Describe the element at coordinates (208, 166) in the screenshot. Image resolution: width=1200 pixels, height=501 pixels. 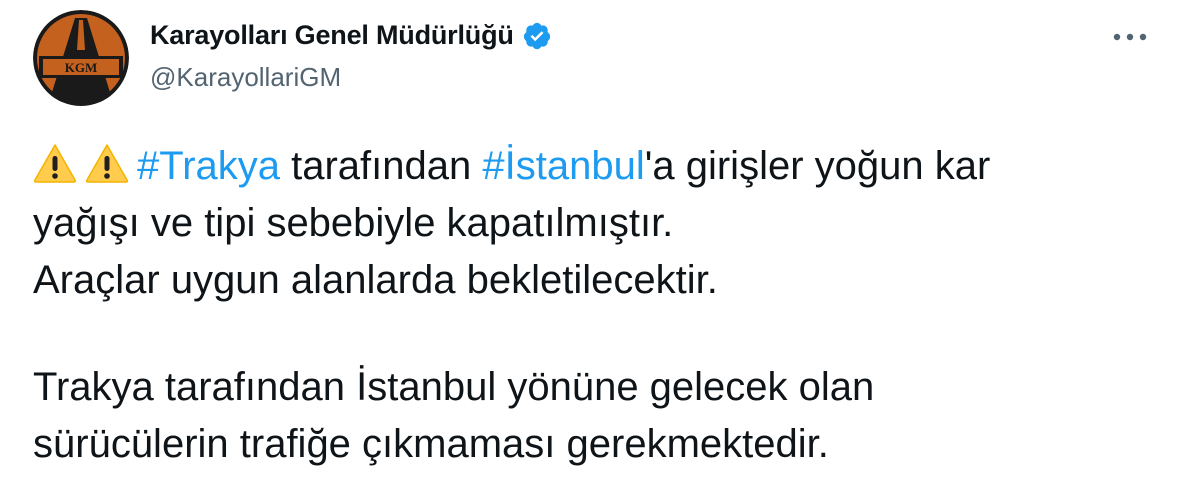
I see `hashtag-link: #Trakya` at that location.